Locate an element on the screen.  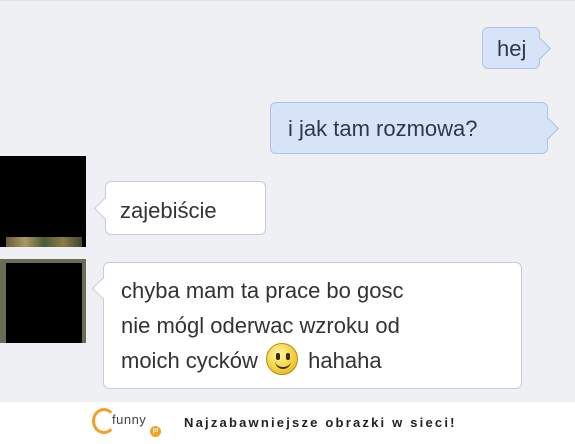
message-text-line: chyba mam ta prace bo gosc is located at coordinates (262, 290).